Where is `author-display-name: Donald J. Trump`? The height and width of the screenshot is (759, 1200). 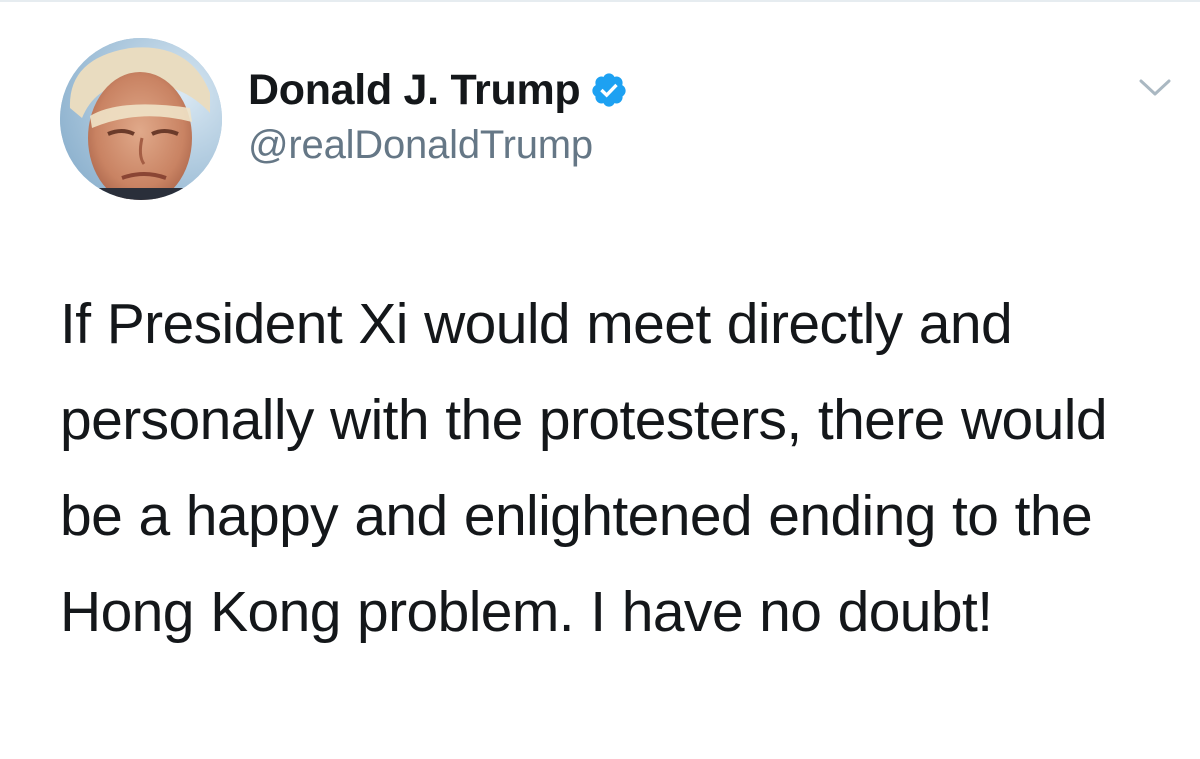 author-display-name: Donald J. Trump is located at coordinates (414, 90).